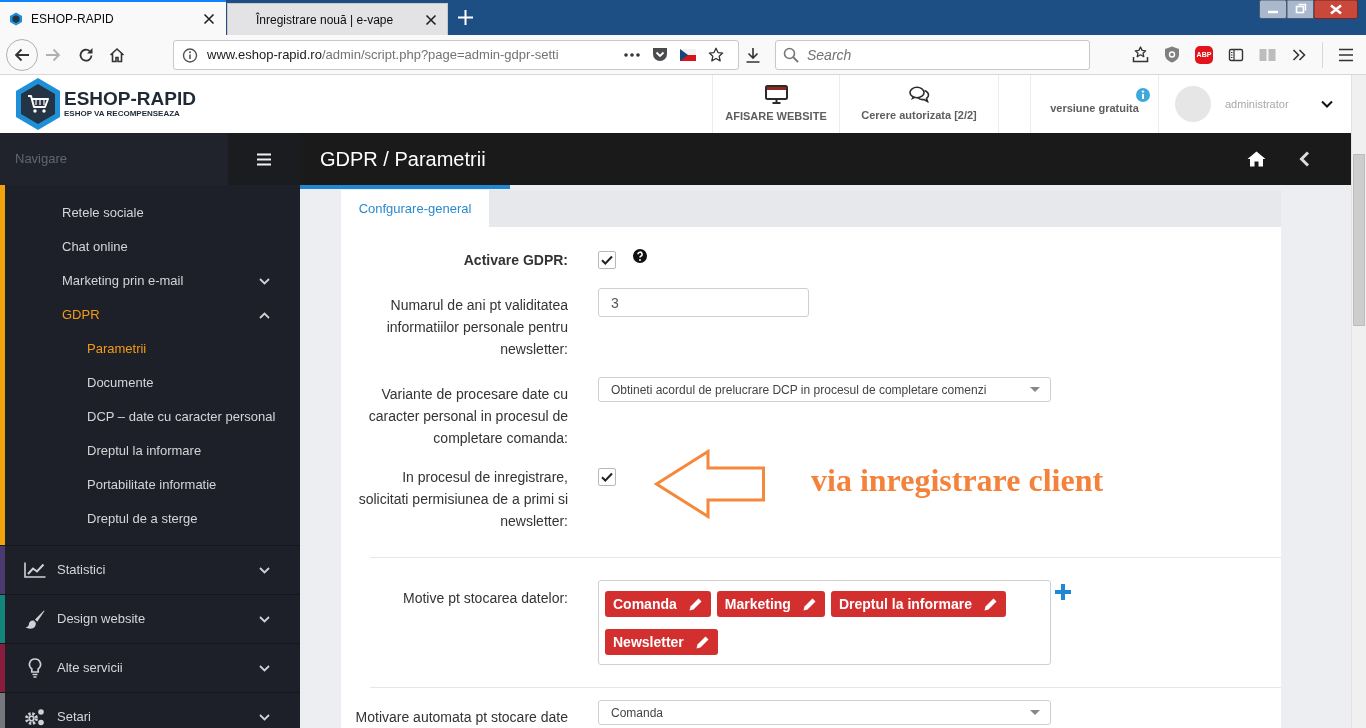 The width and height of the screenshot is (1366, 728). What do you see at coordinates (152, 213) in the screenshot?
I see `sidebar-item: Retele sociale` at bounding box center [152, 213].